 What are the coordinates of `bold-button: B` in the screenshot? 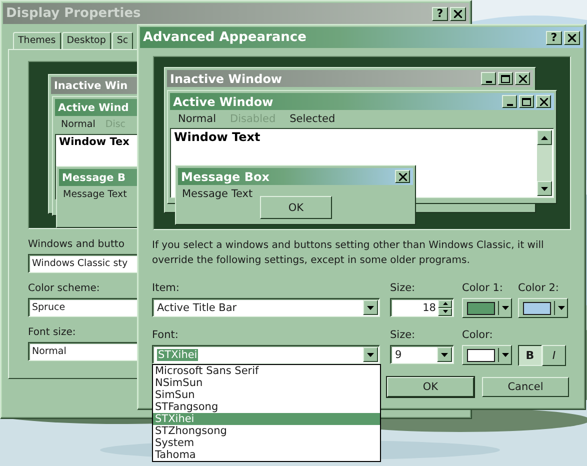 It's located at (530, 355).